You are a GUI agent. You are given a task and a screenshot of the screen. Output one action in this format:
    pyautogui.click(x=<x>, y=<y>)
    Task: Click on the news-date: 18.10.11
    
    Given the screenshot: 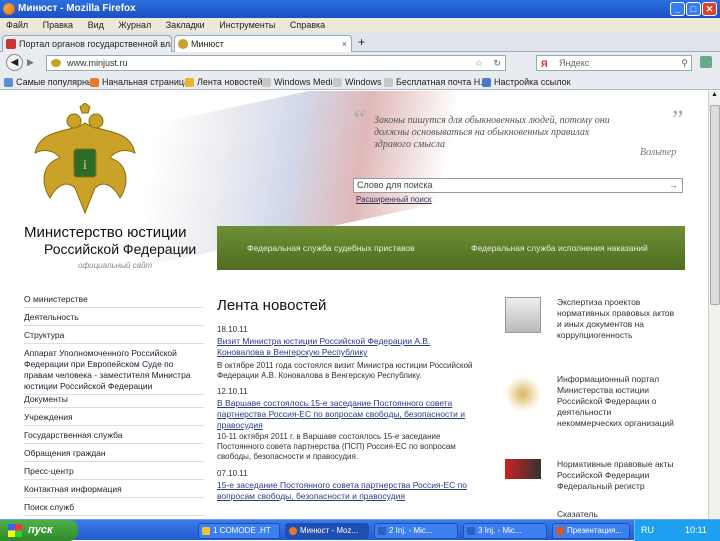 What is the action you would take?
    pyautogui.click(x=232, y=329)
    